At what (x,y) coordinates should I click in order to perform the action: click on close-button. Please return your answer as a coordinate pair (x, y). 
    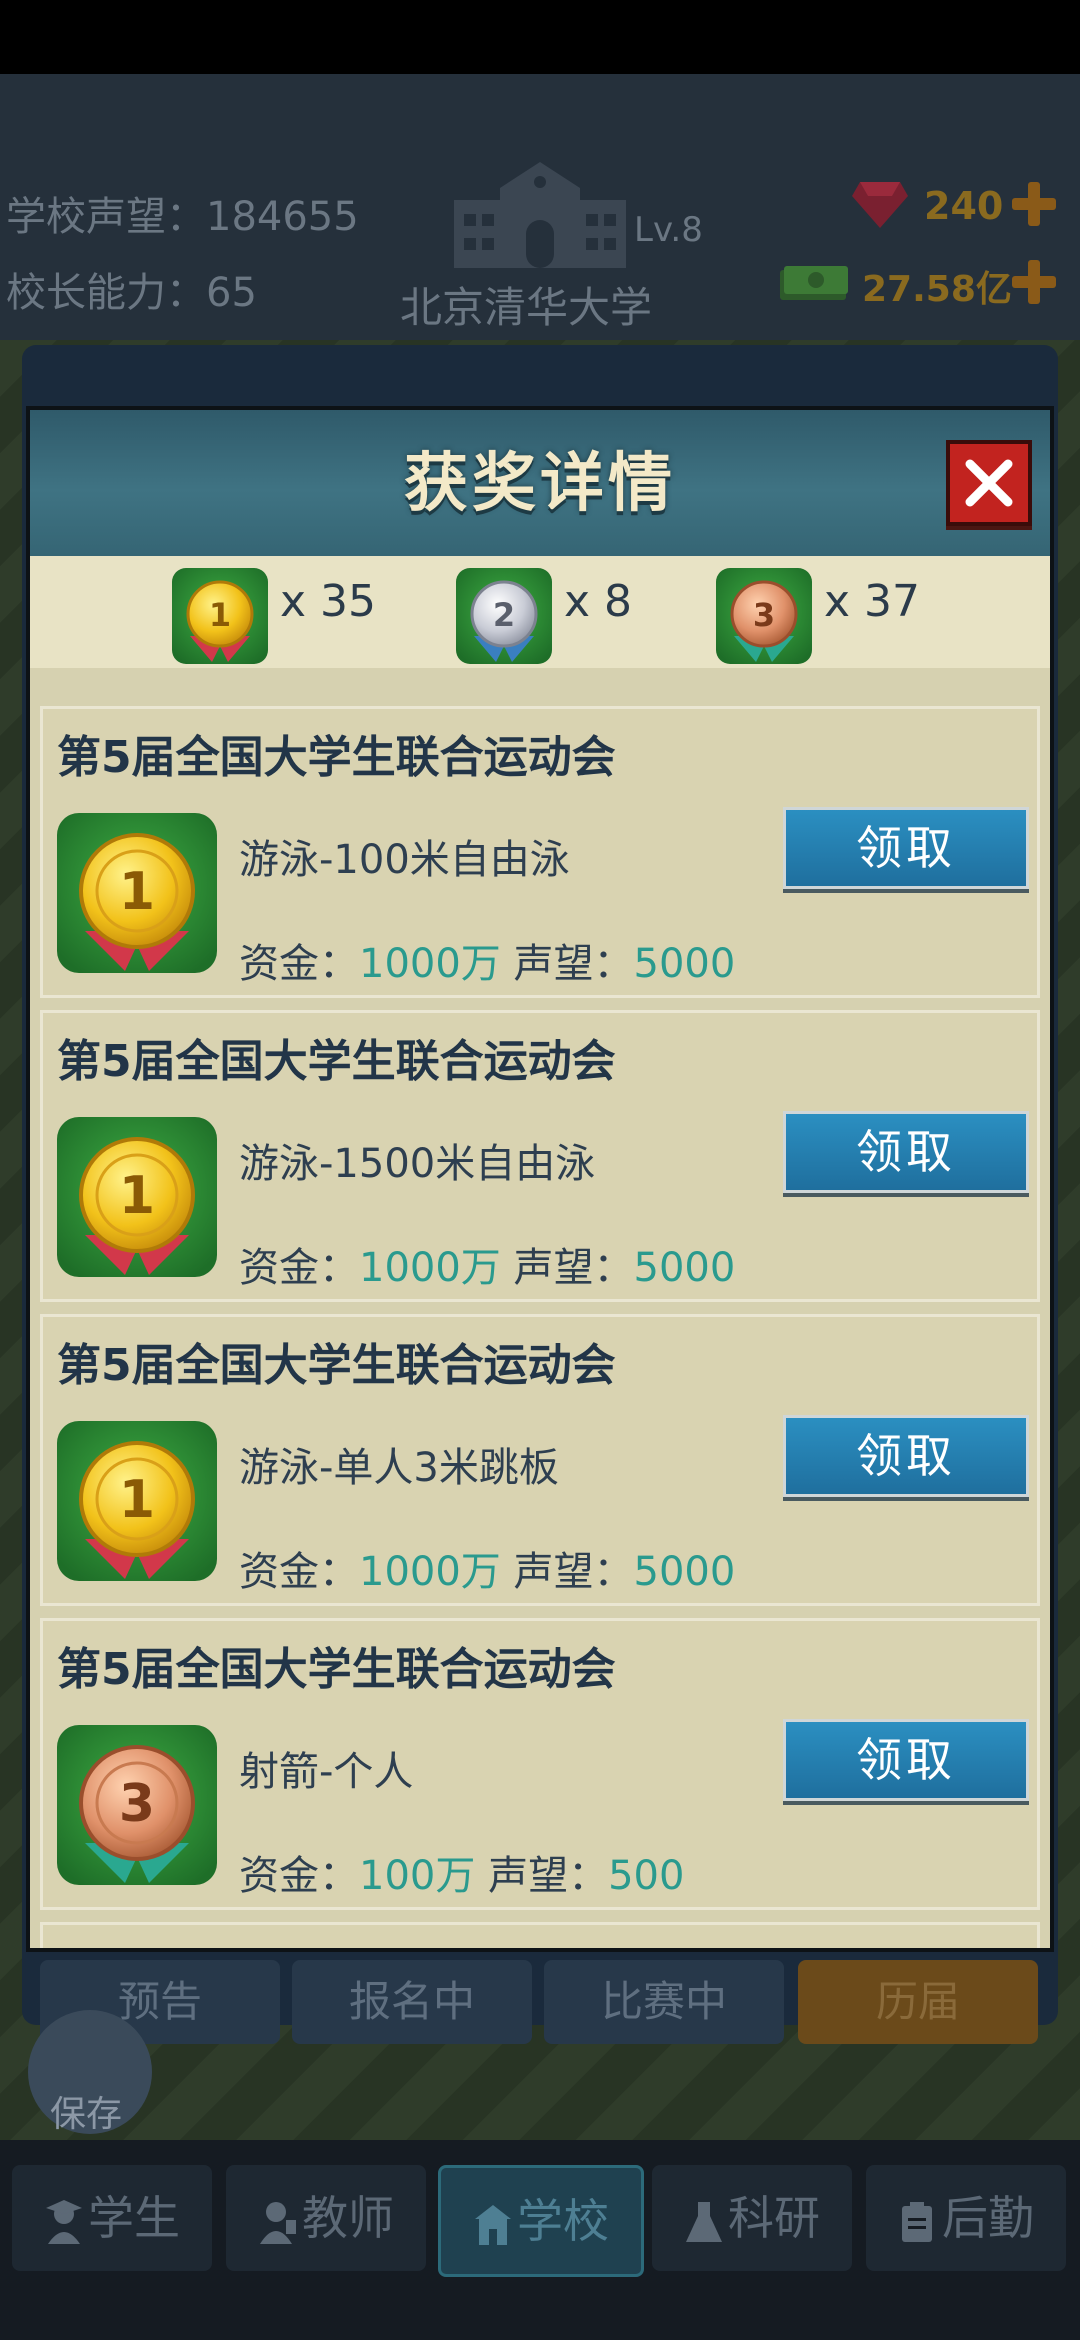
    Looking at the image, I should click on (989, 483).